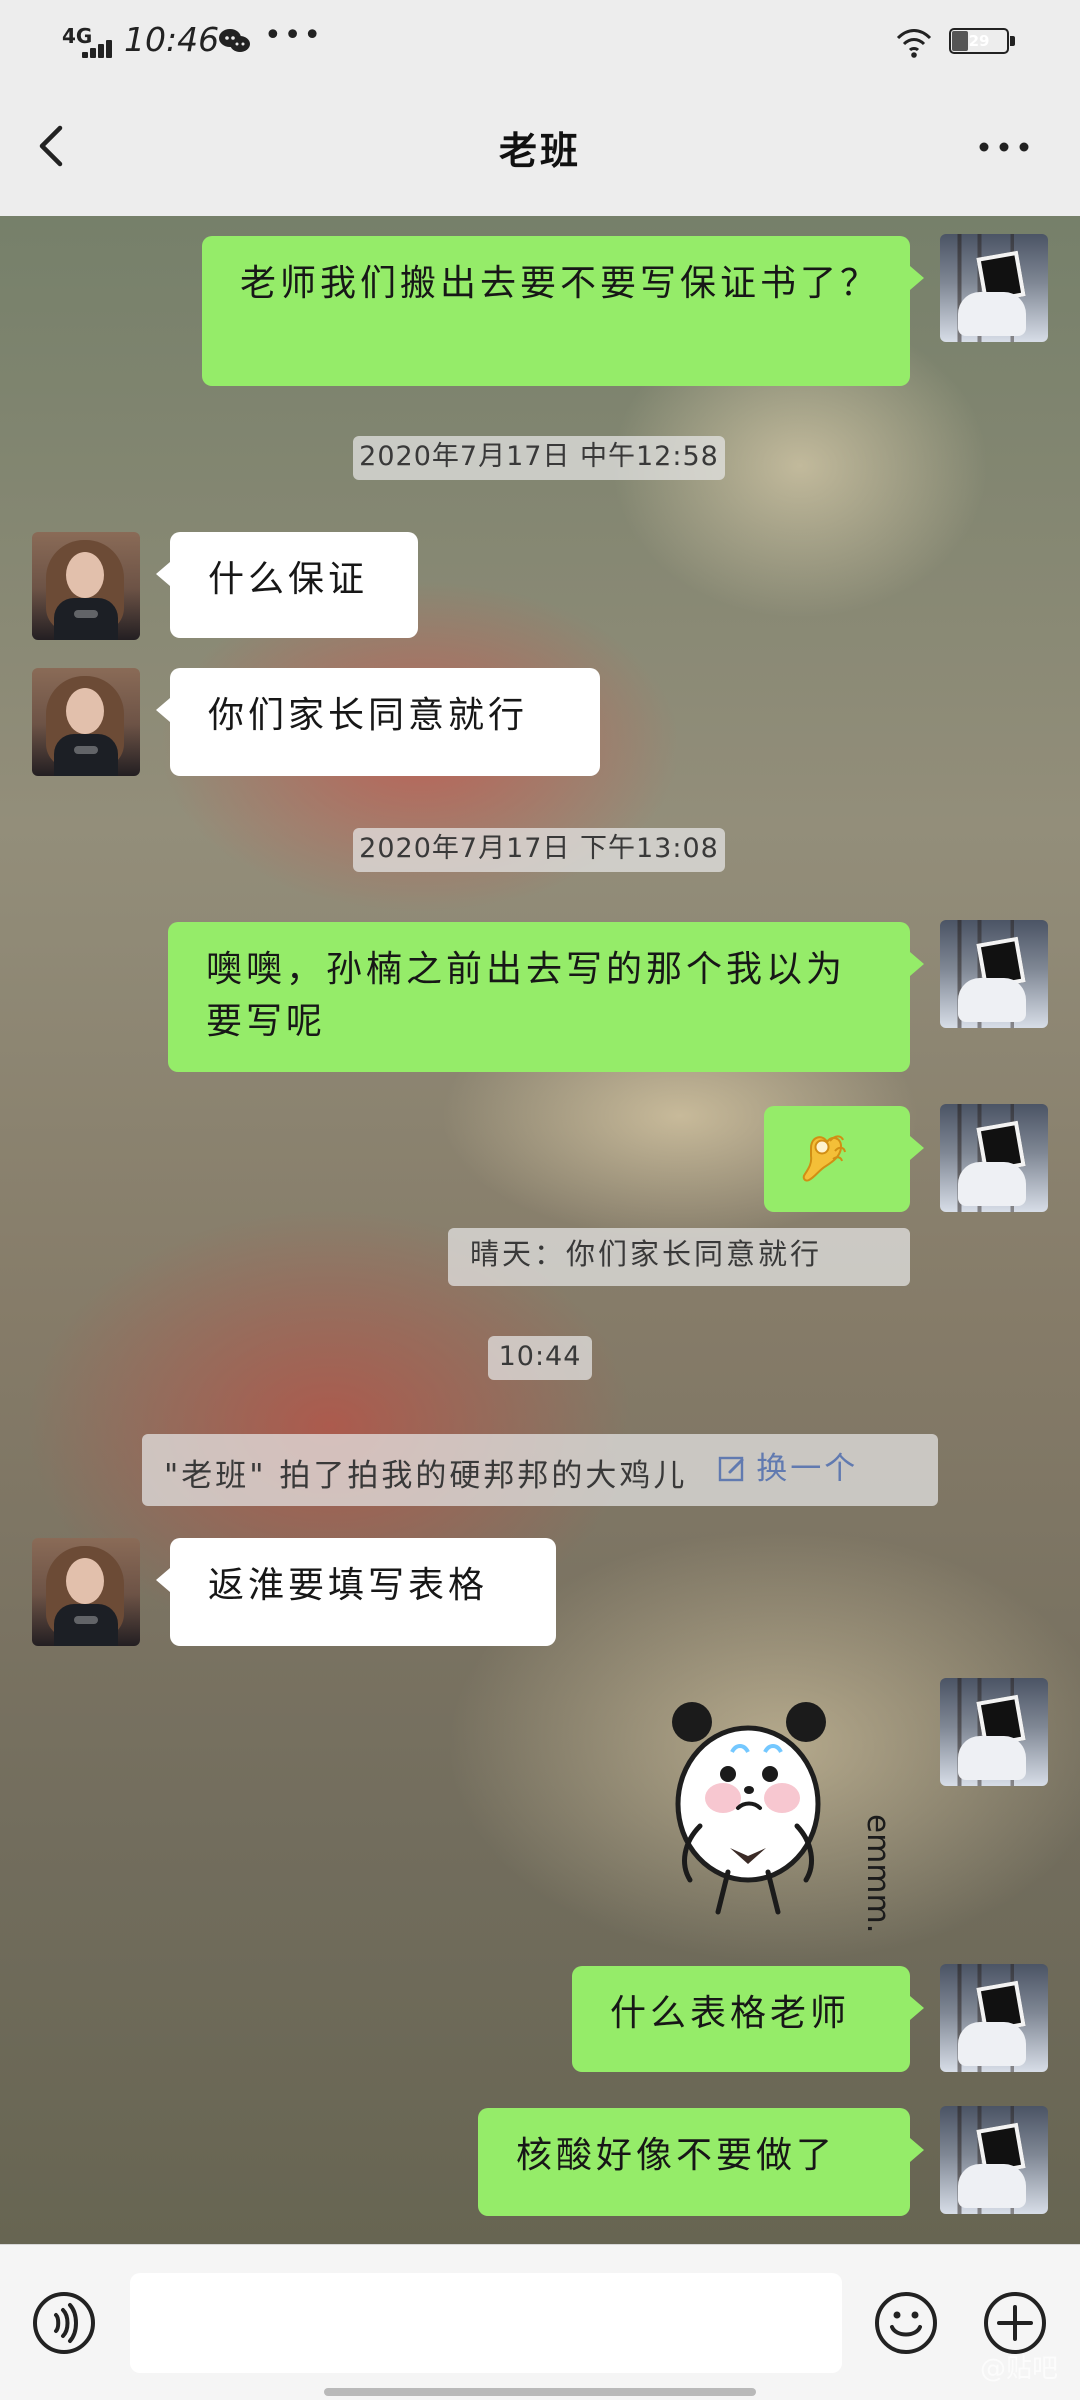 The height and width of the screenshot is (2400, 1080). I want to click on chat-header: 老班, so click(540, 150).